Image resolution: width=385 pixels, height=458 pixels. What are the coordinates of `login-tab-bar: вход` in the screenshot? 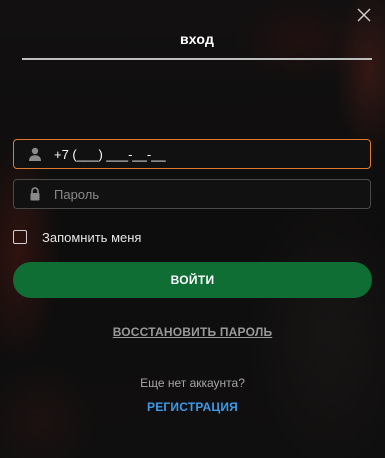 It's located at (197, 44).